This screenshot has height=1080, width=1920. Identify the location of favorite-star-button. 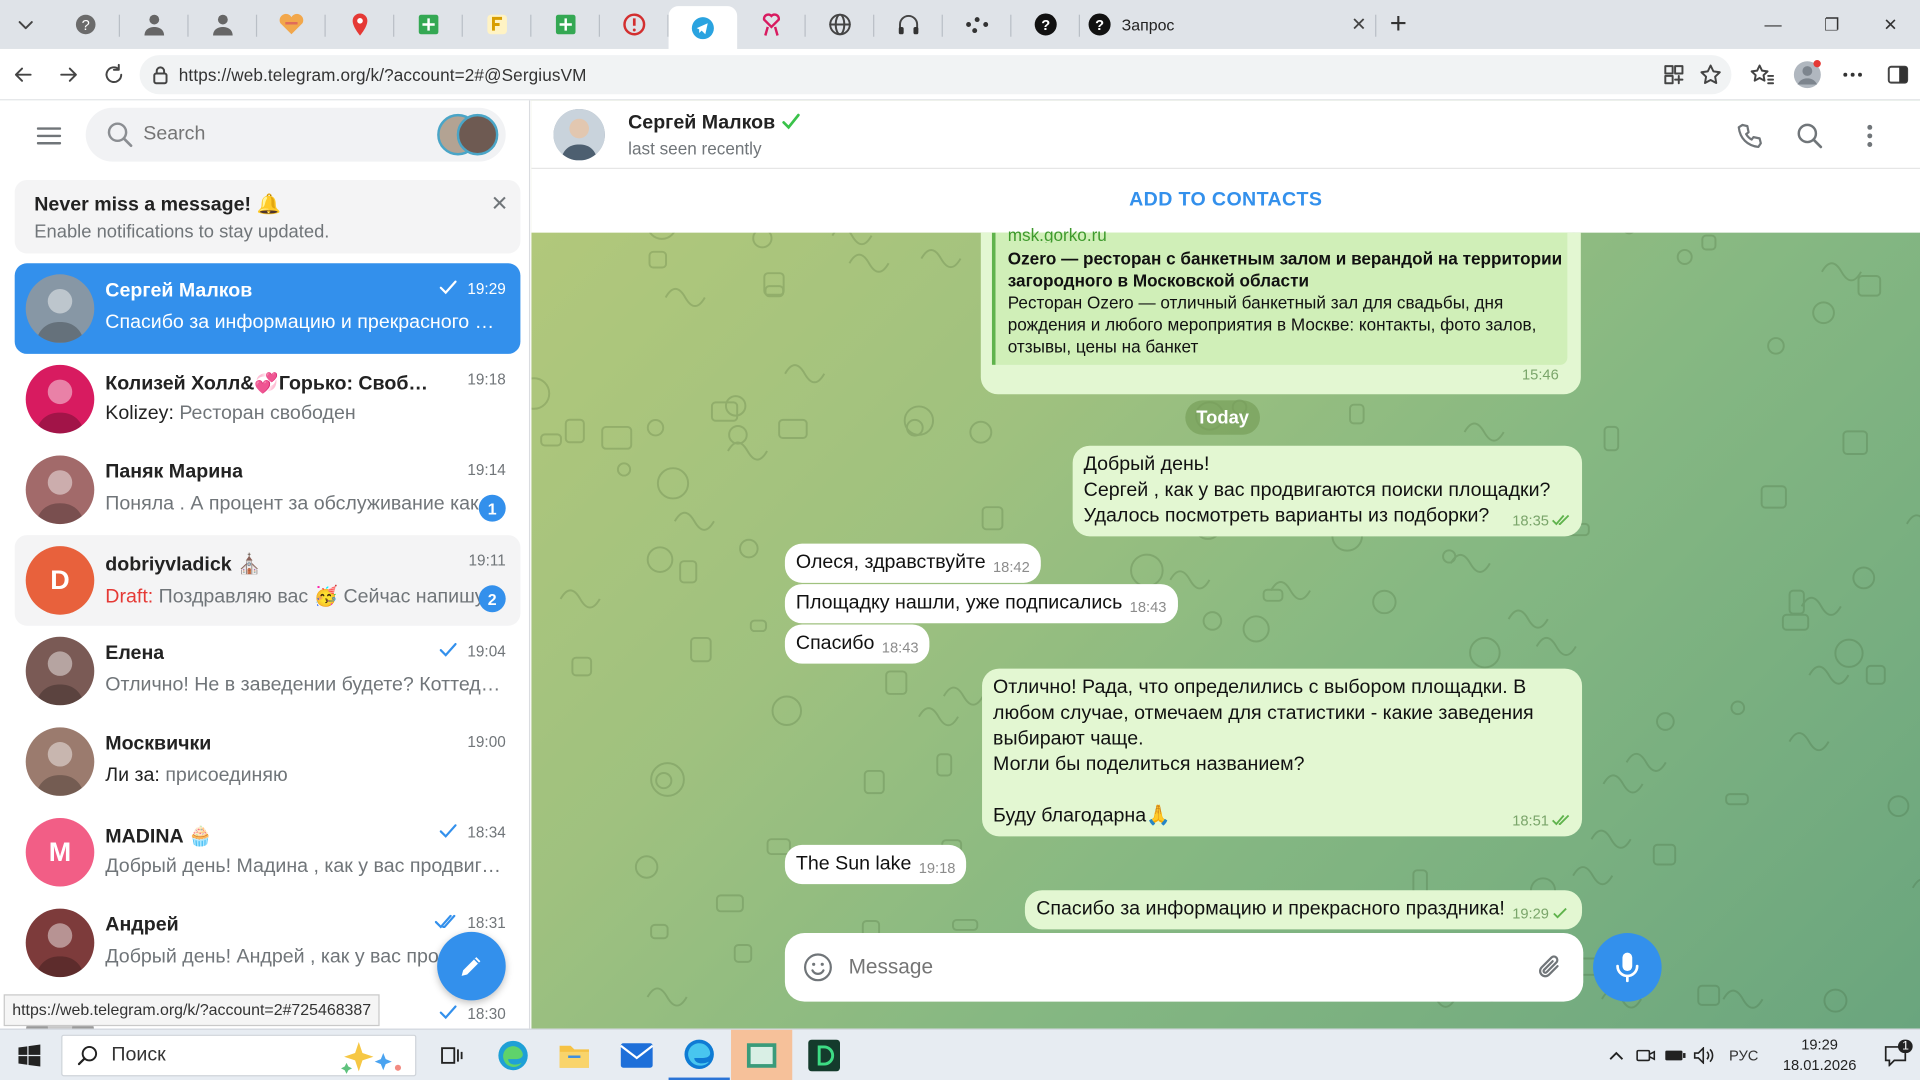
(1710, 74).